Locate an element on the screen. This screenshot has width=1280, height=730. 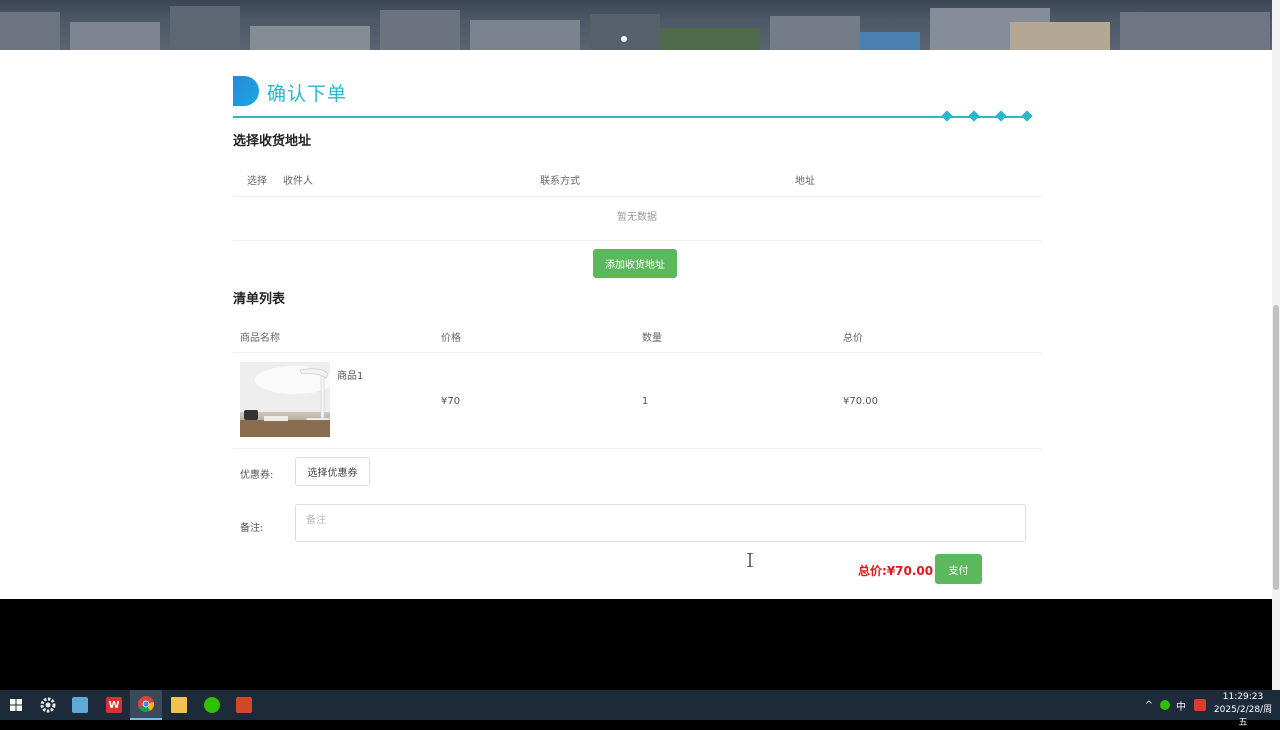
taskbar: W ^ 中 11:29:23 2025/2/28/周五 is located at coordinates (640, 709).